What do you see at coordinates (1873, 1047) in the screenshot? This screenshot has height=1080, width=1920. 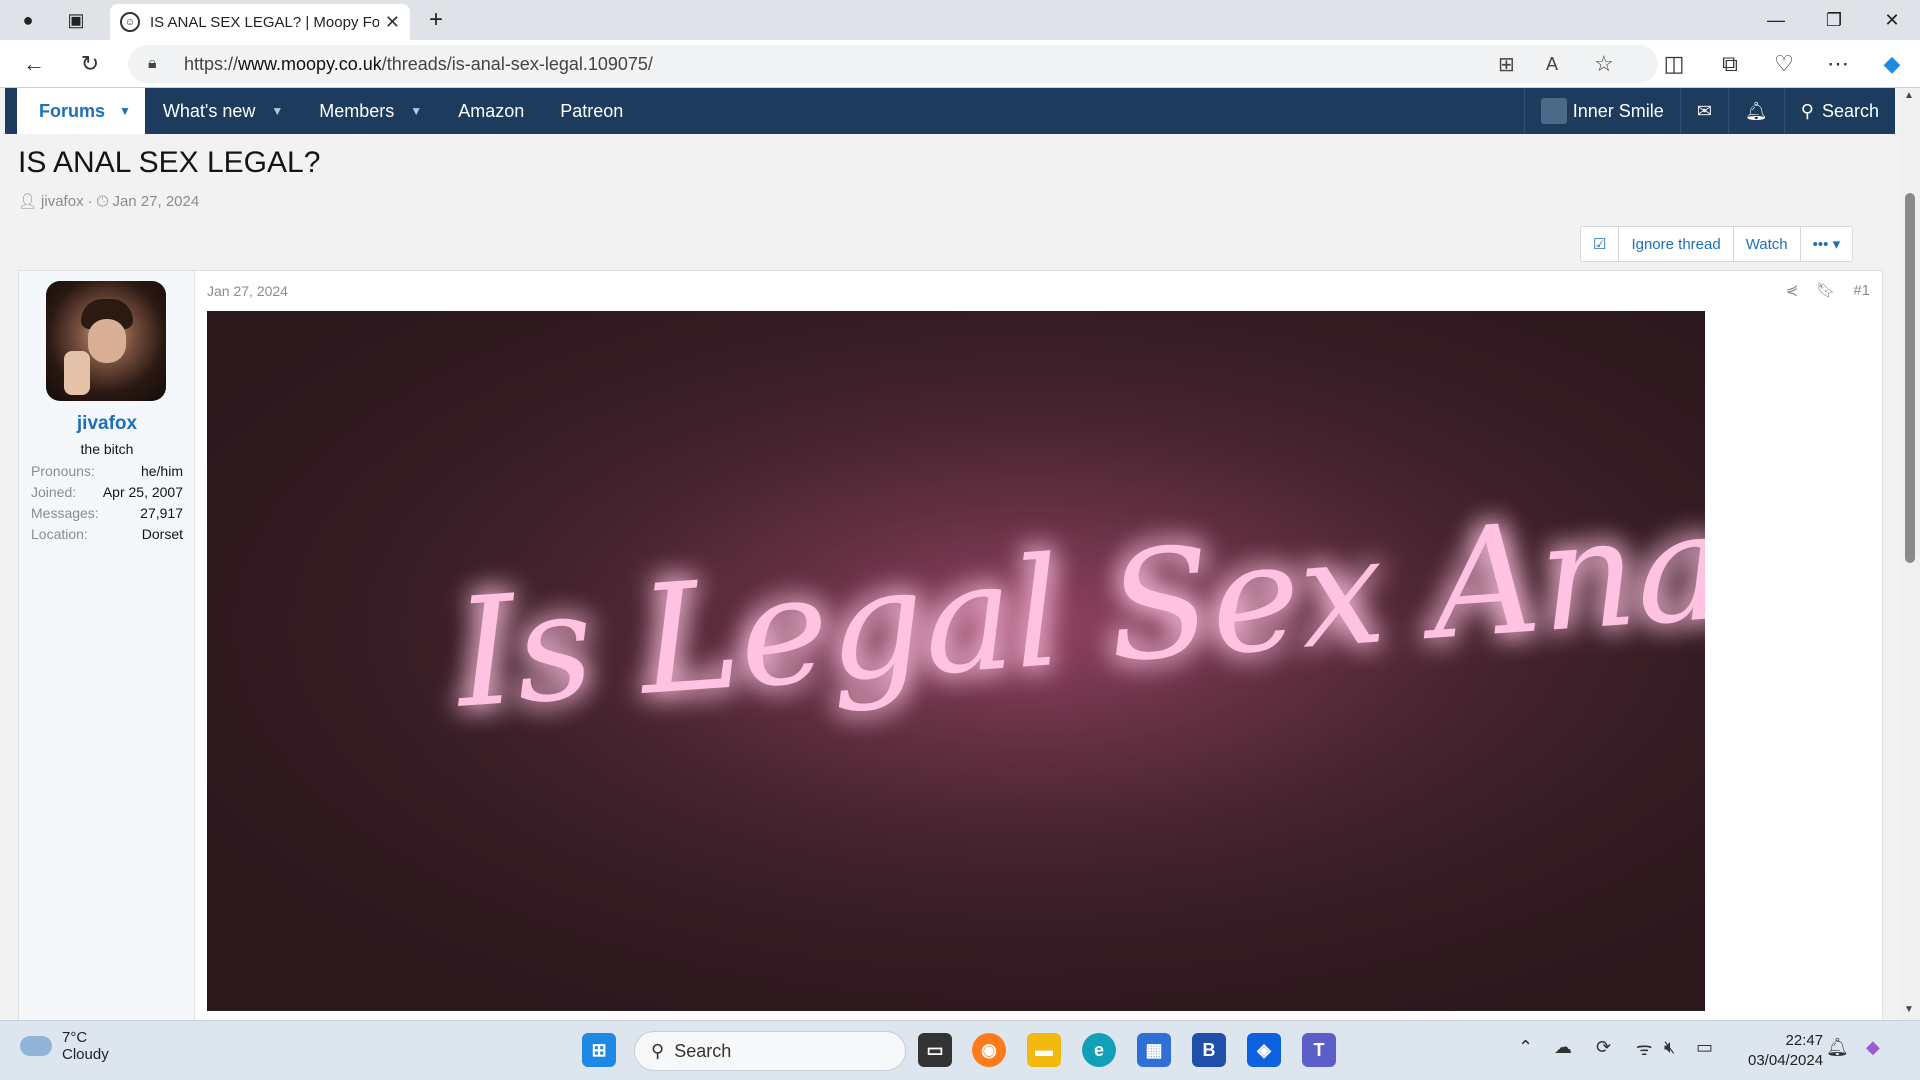 I see `copilot-taskbar-icon: ◆` at bounding box center [1873, 1047].